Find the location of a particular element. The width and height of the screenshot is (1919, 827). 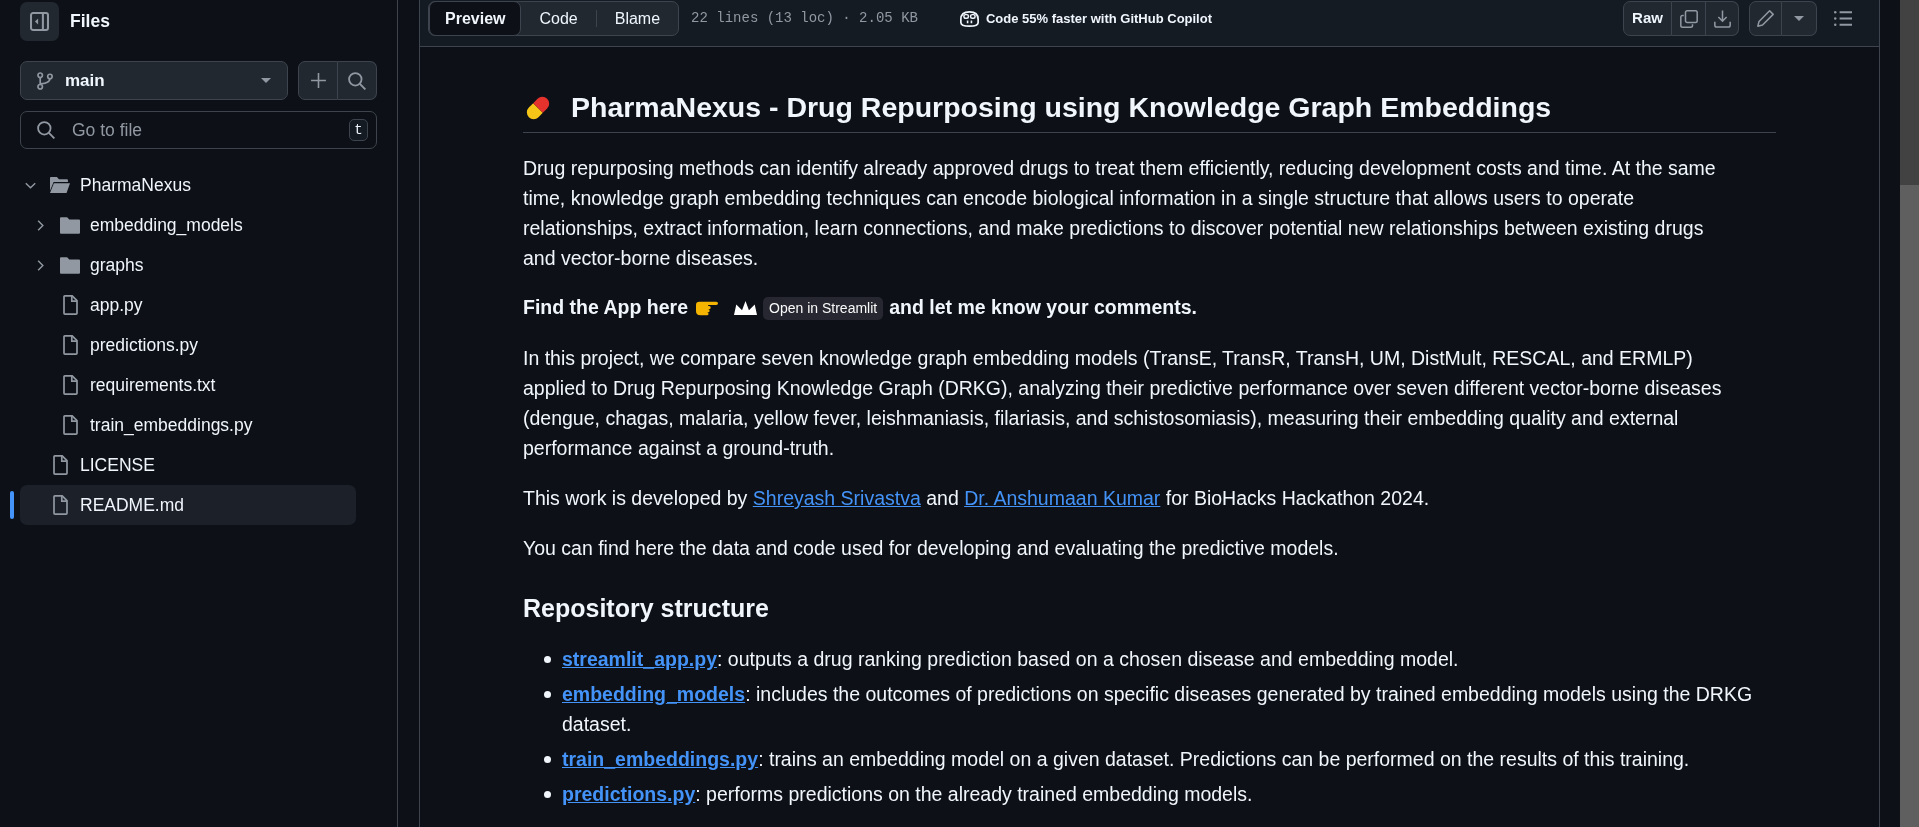

author-link: Shreyash Srivastva is located at coordinates (836, 498).